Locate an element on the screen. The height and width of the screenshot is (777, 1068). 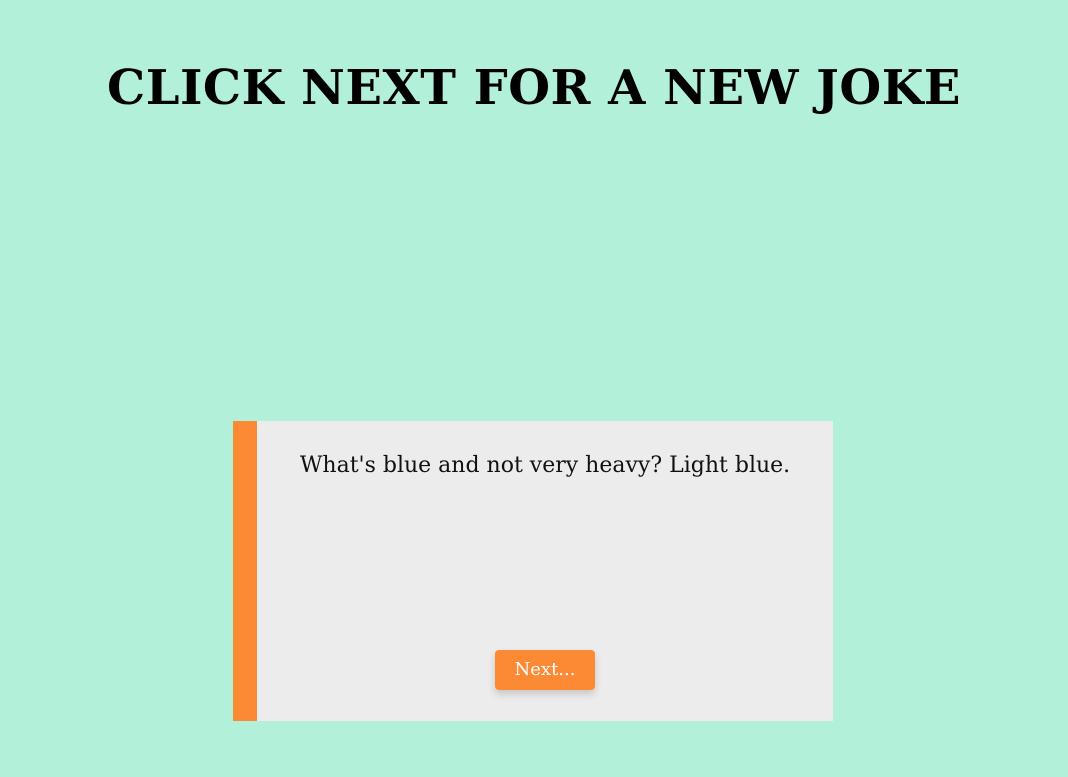
card-accent-bar is located at coordinates (245, 571).